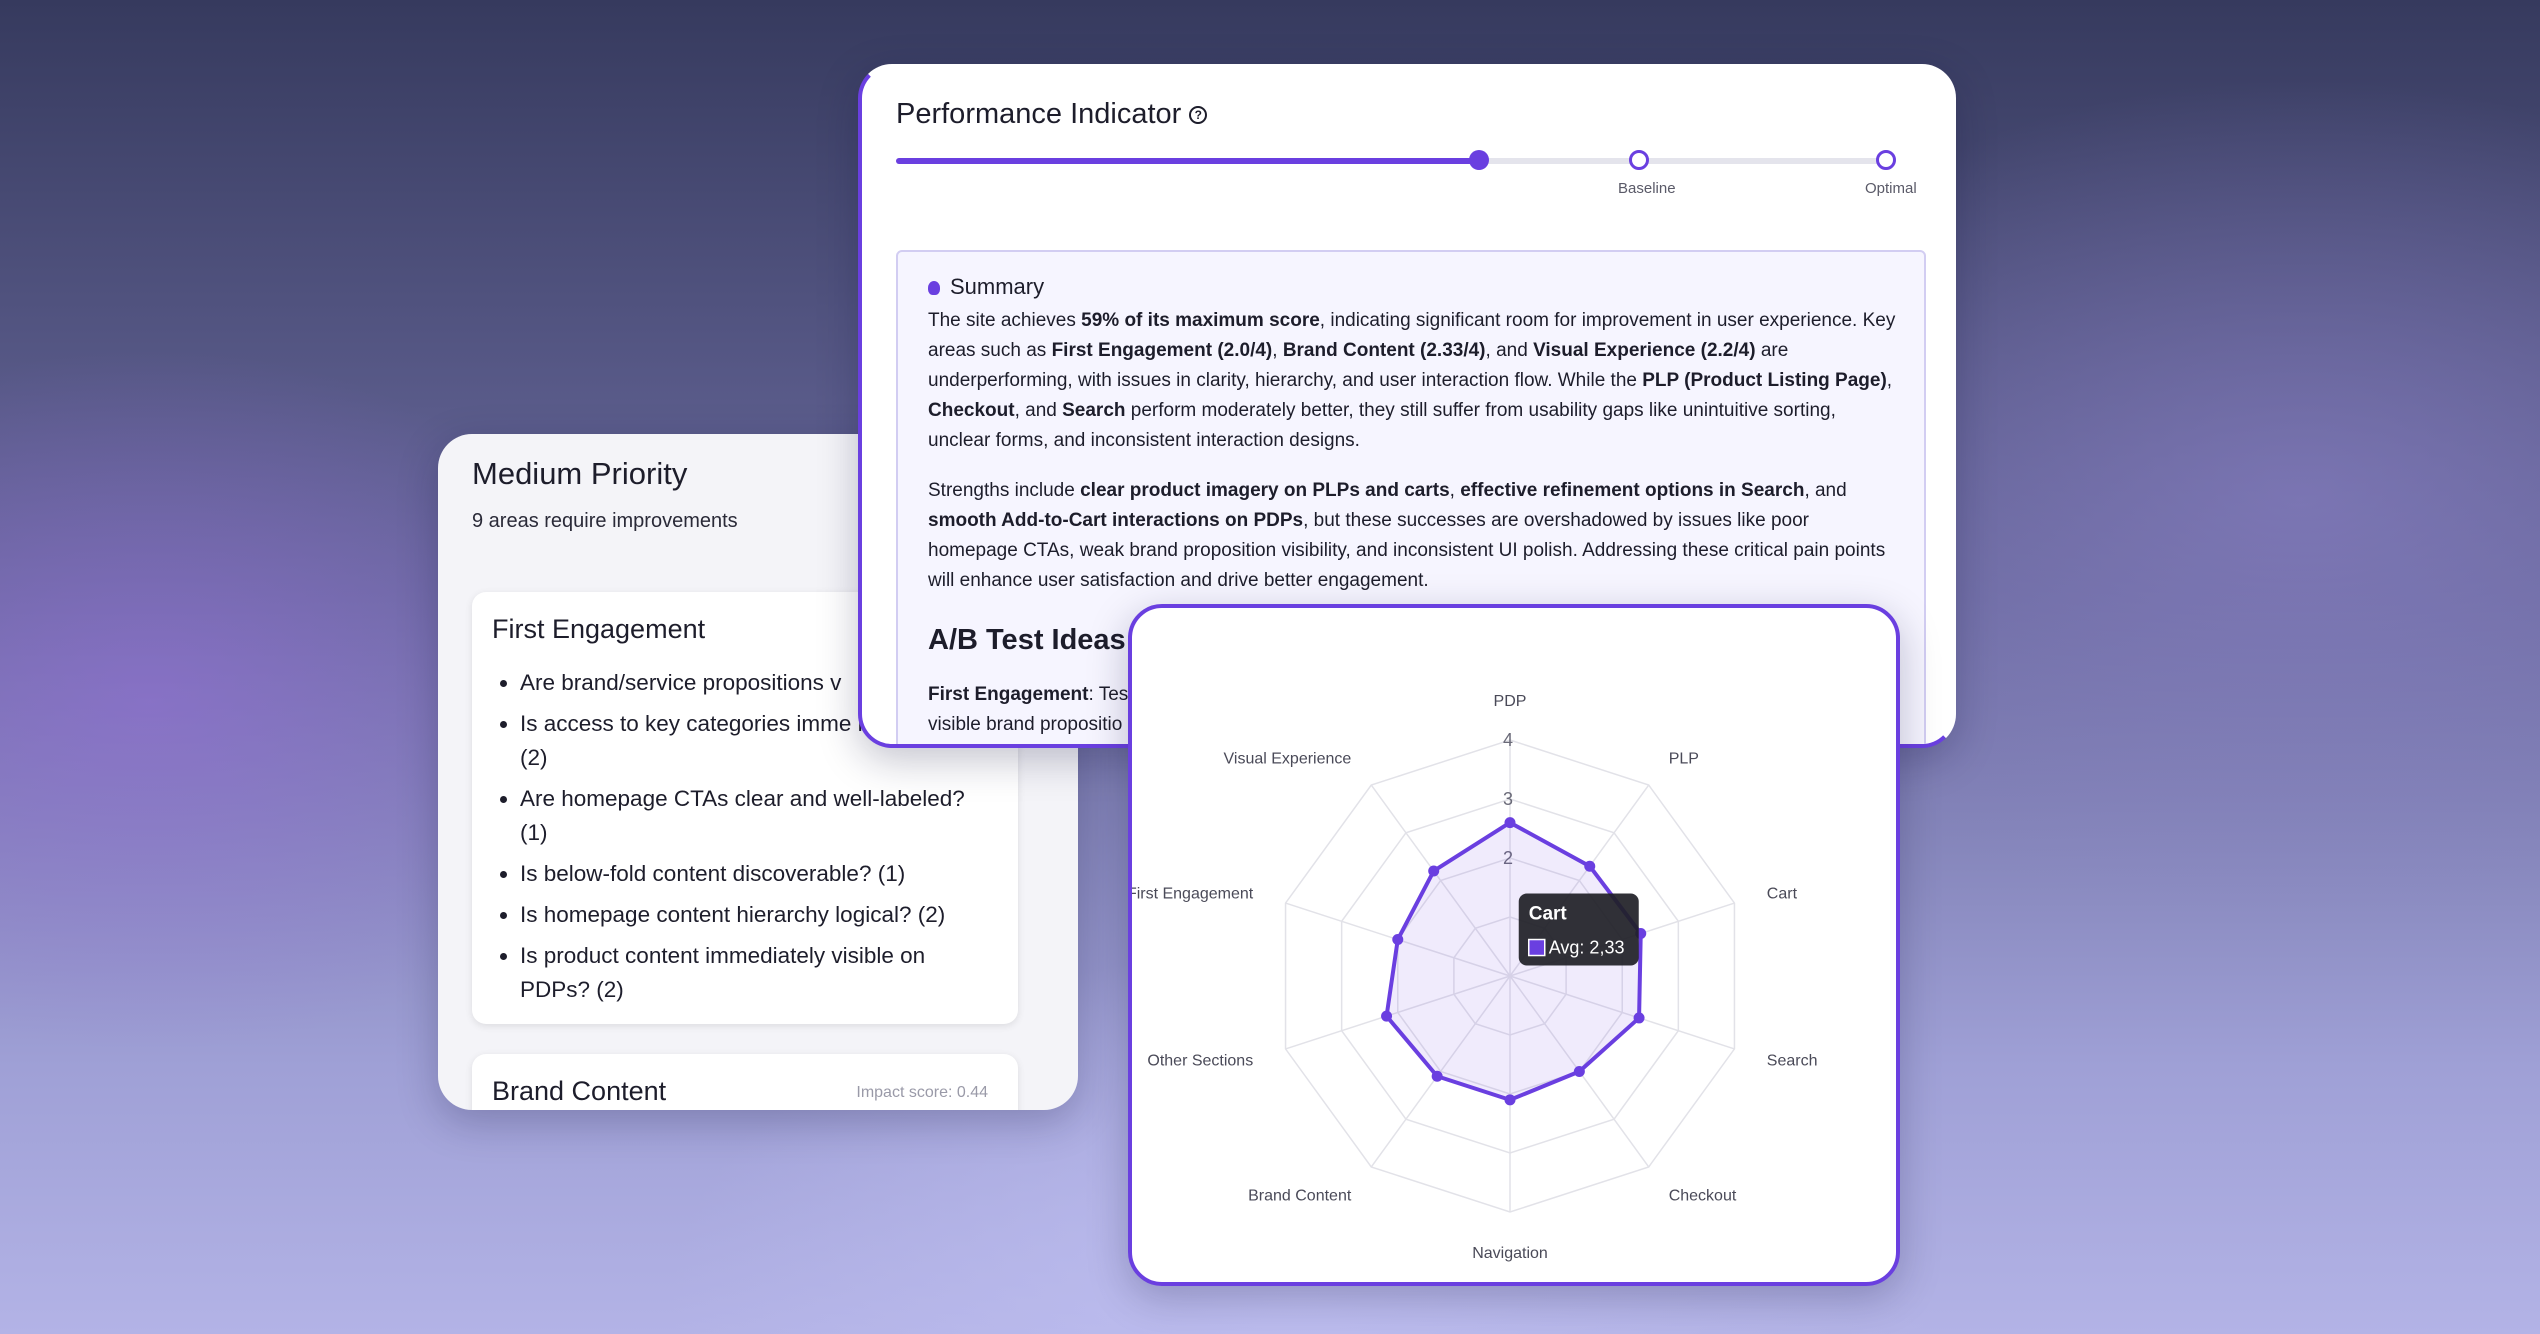 The image size is (2540, 1334). What do you see at coordinates (1265, 490) in the screenshot?
I see `bold-text: clear product imagery on PLPs and carts` at bounding box center [1265, 490].